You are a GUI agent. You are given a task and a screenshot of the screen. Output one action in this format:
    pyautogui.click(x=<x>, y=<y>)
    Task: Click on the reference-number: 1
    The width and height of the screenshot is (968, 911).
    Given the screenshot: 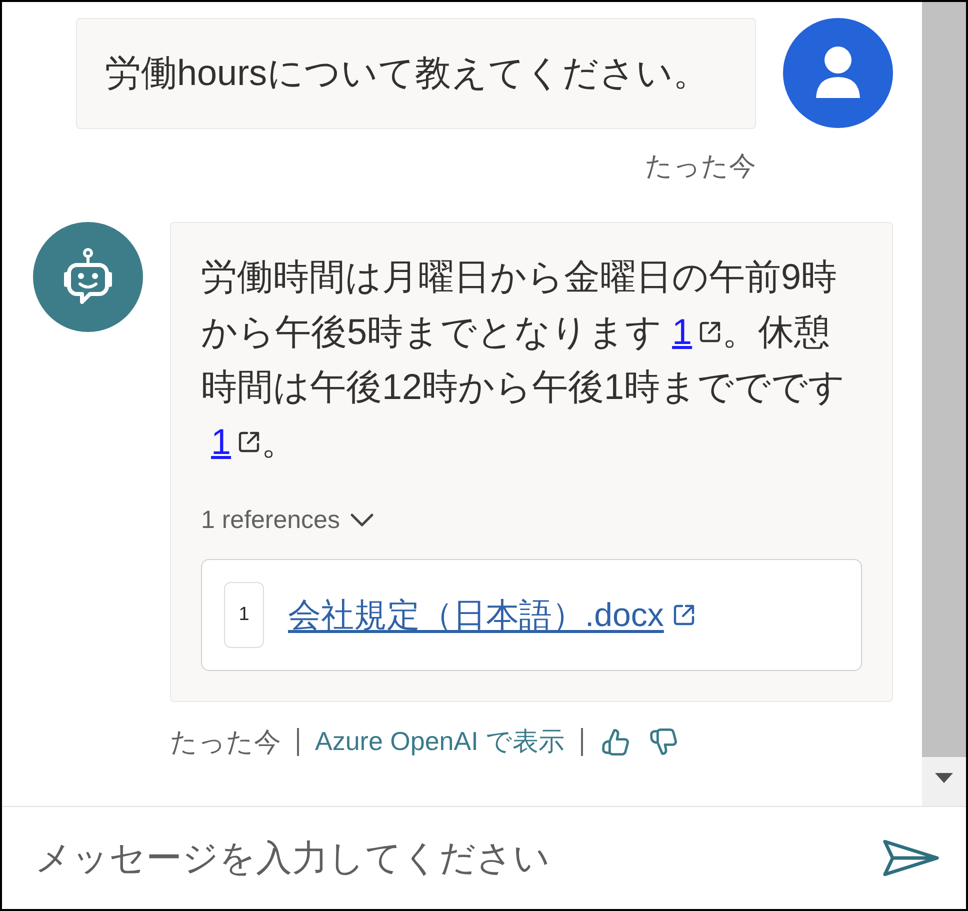 What is the action you would take?
    pyautogui.click(x=244, y=615)
    